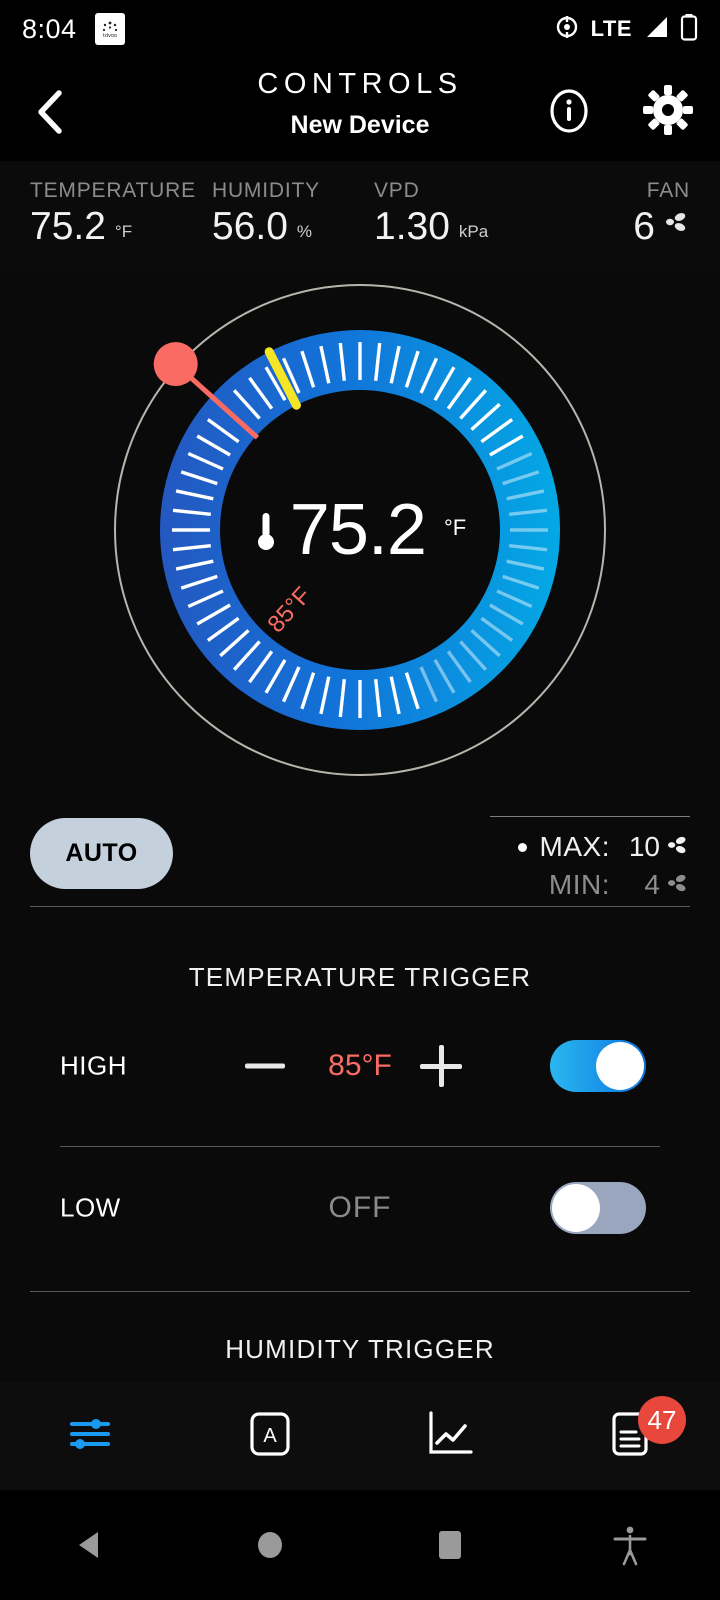 Image resolution: width=720 pixels, height=1600 pixels. I want to click on accessibility-icon, so click(630, 1546).